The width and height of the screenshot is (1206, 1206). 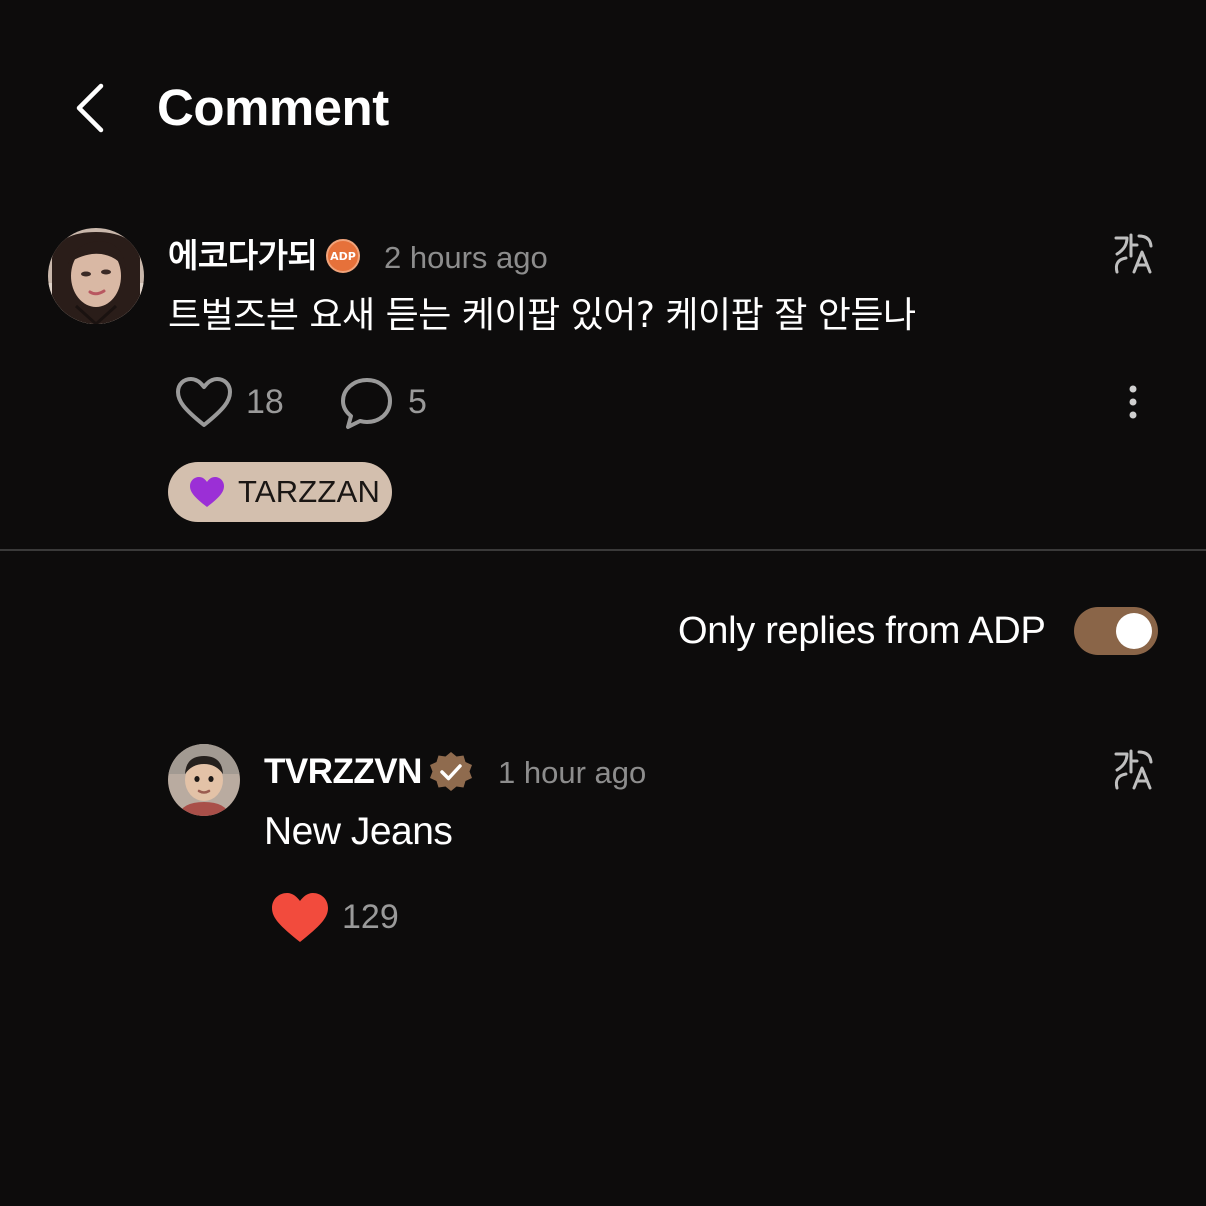 I want to click on reply-count: 5, so click(x=417, y=402).